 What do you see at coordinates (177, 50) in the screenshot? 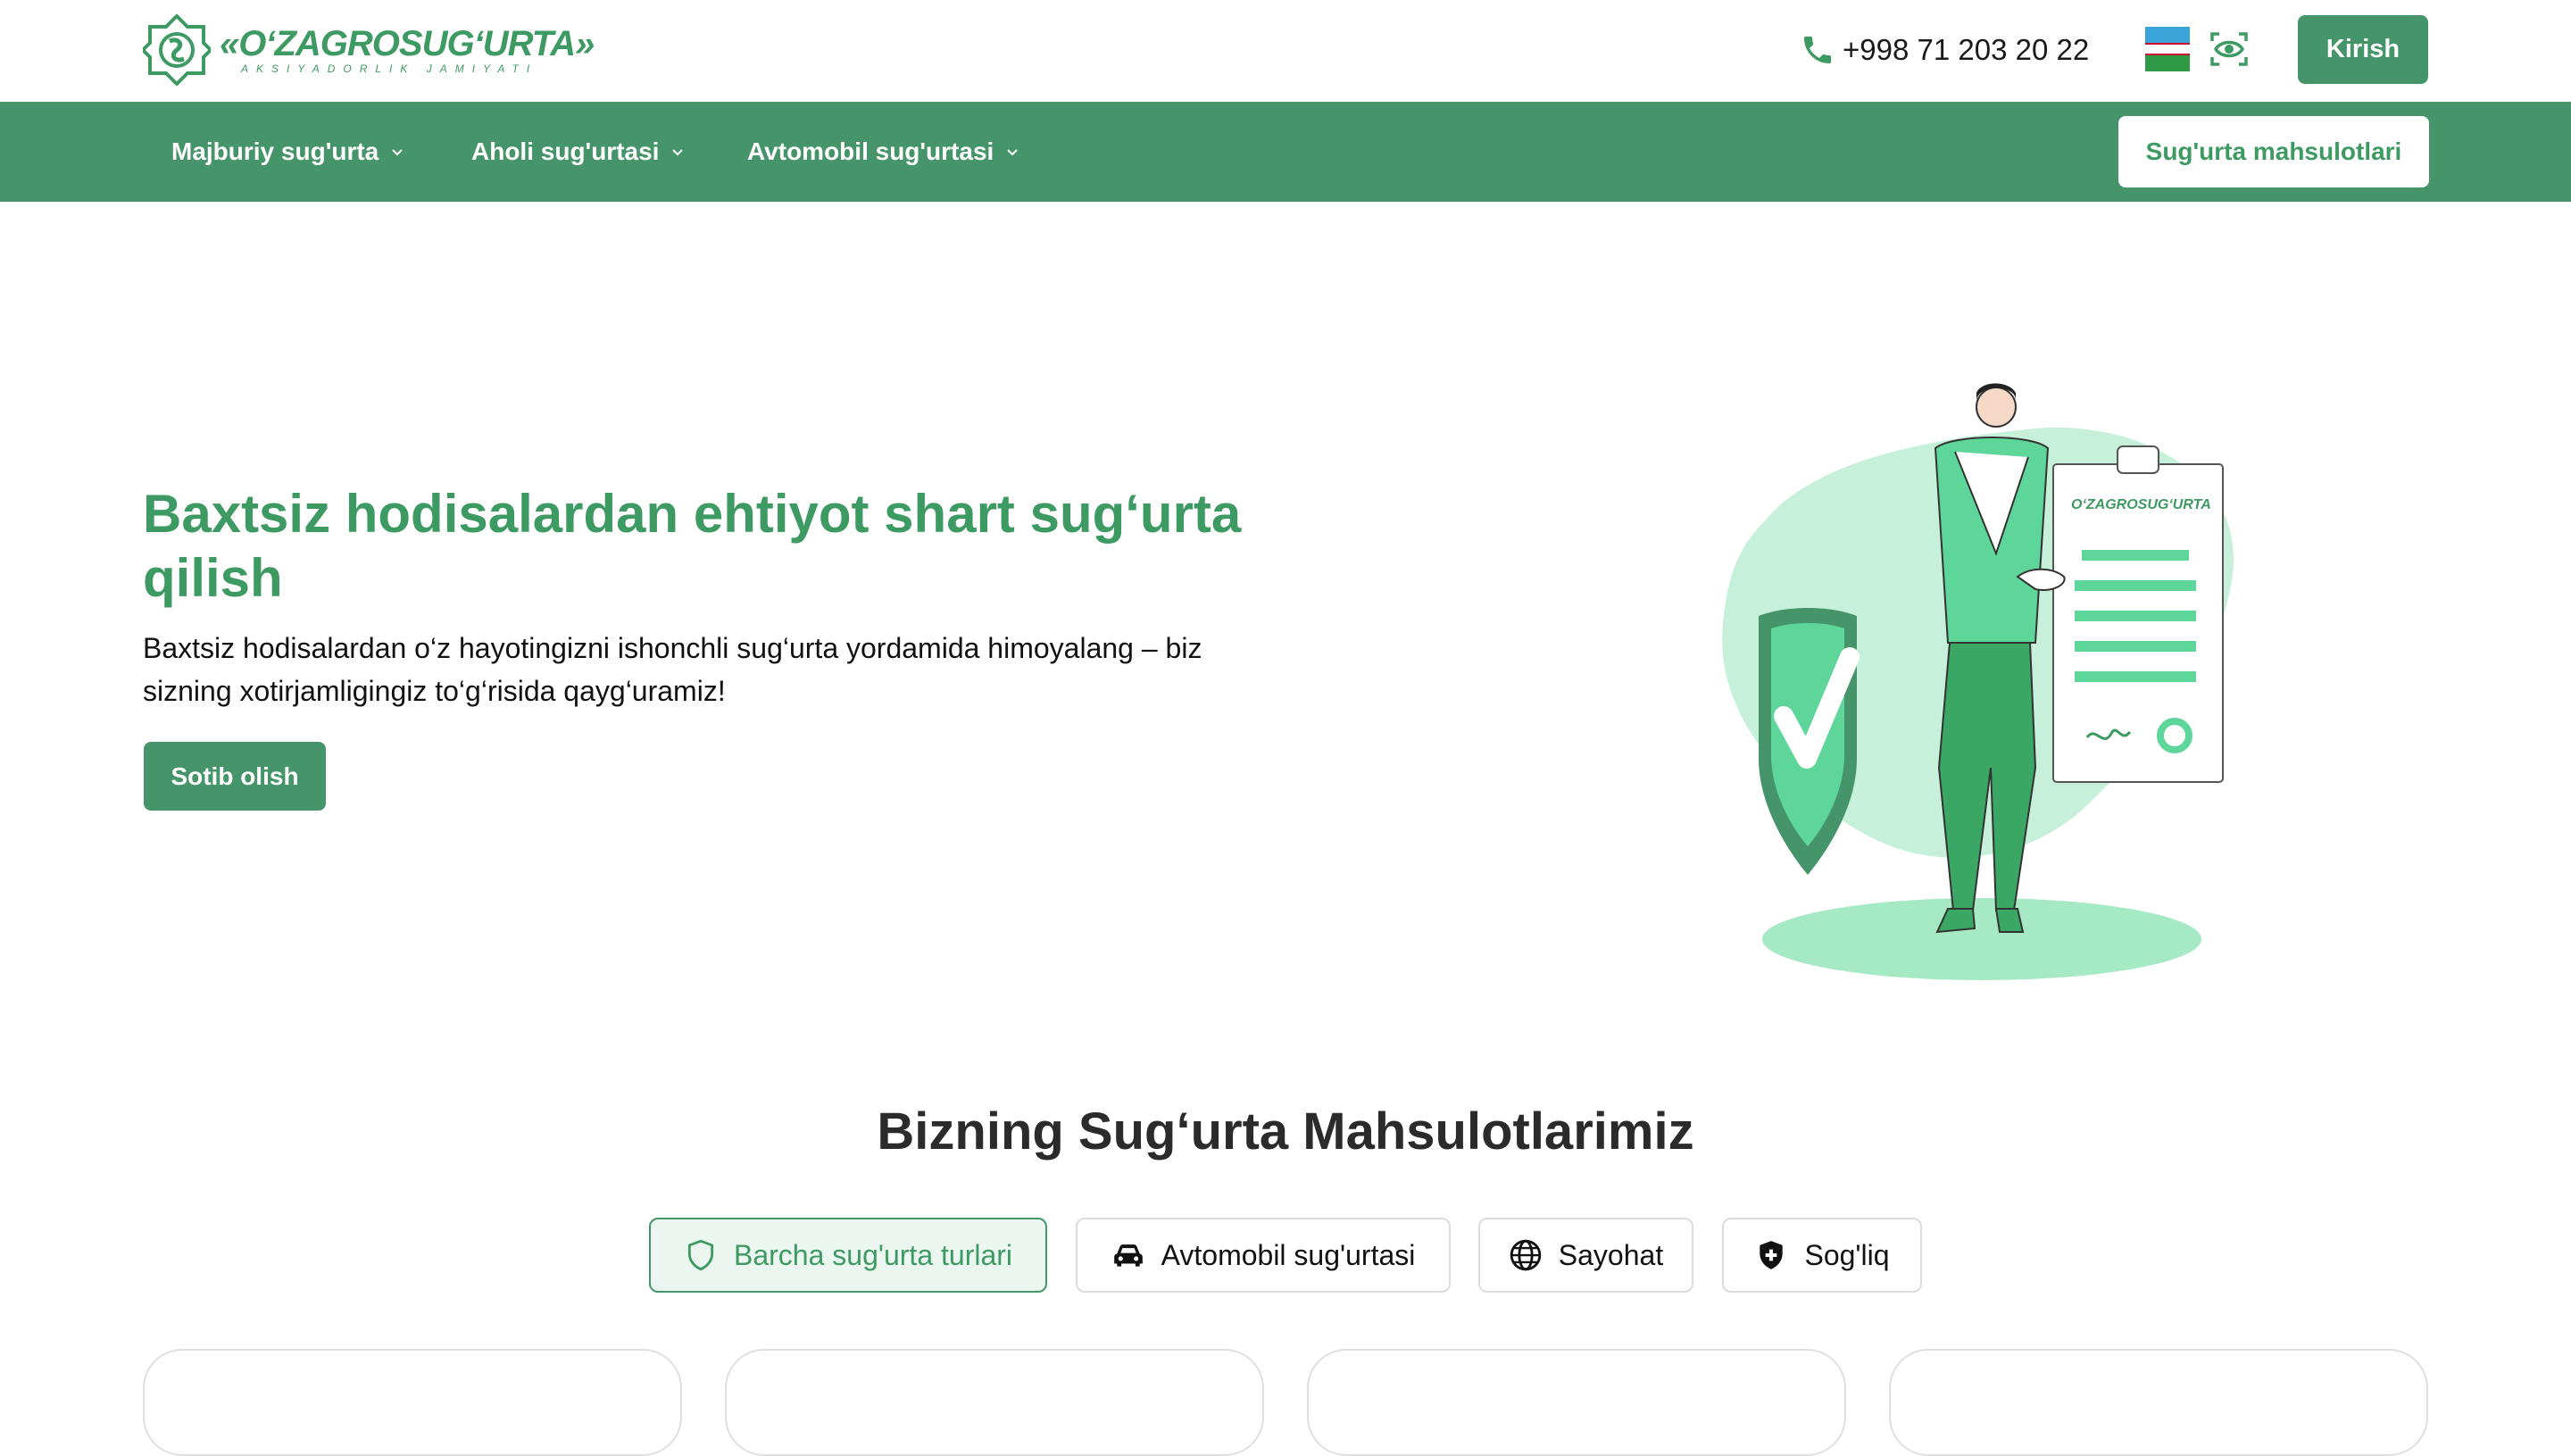
I see `logo-emblem-icon` at bounding box center [177, 50].